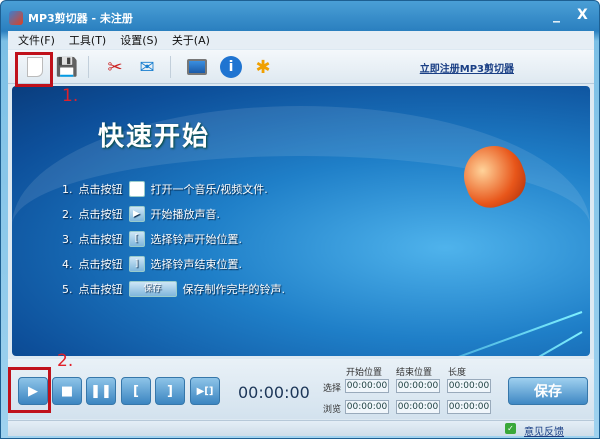  Describe the element at coordinates (469, 386) in the screenshot. I see `select-length-field: 00:00:00` at that location.